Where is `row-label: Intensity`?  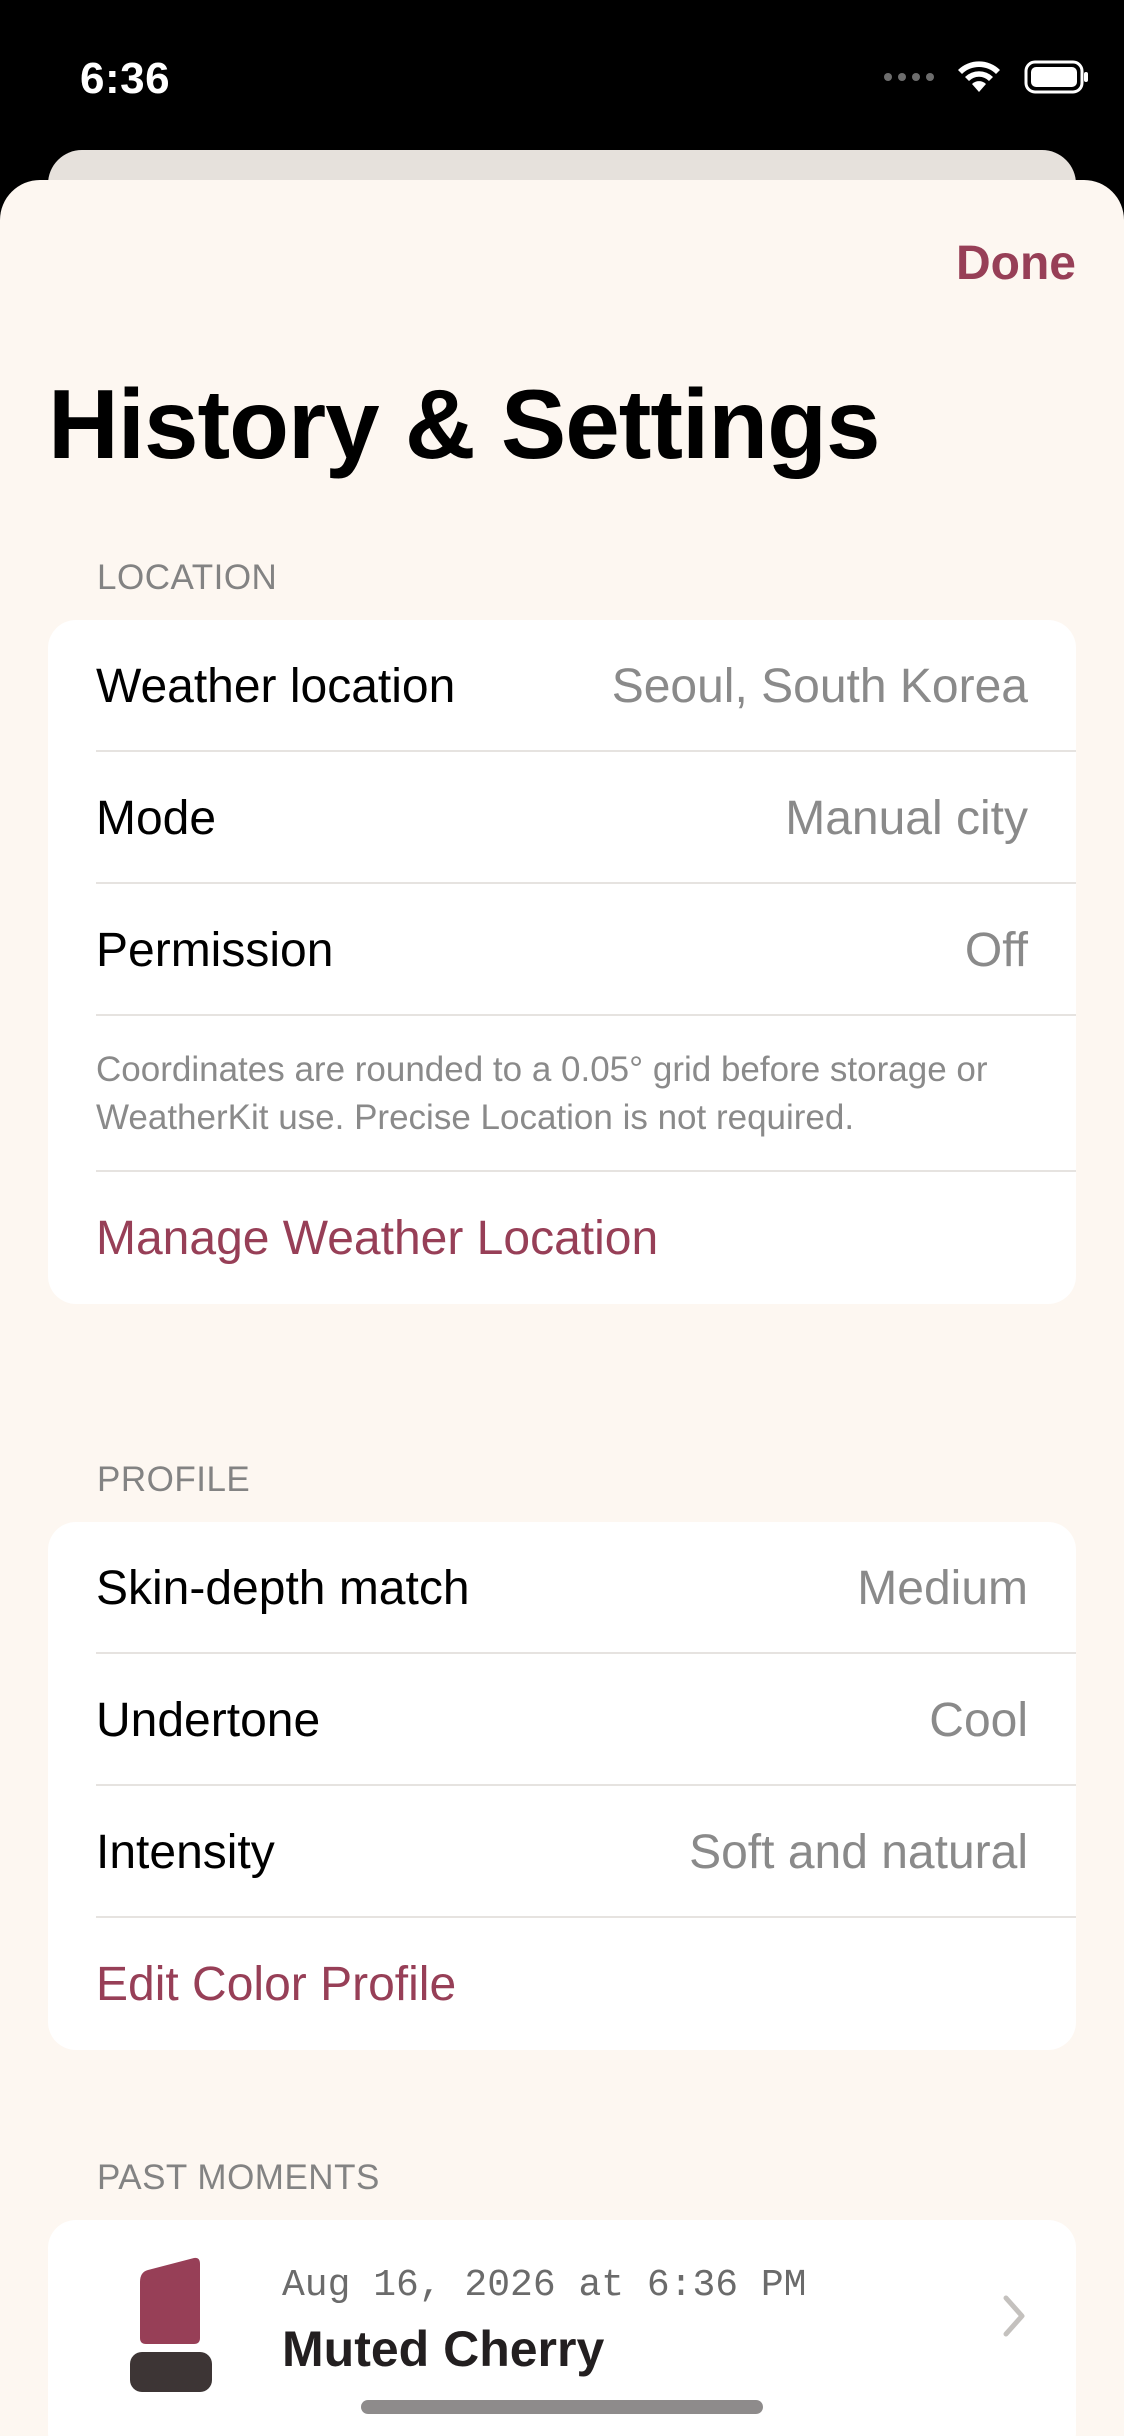 row-label: Intensity is located at coordinates (185, 1852).